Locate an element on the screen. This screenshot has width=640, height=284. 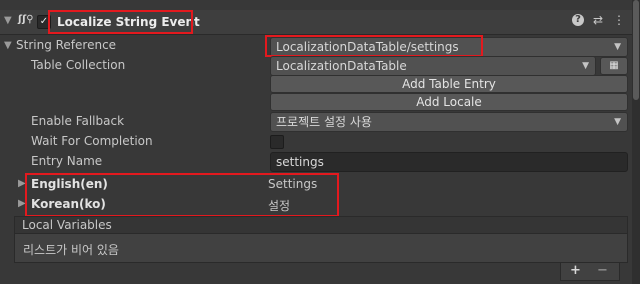
enable-fallback-value: 프로젝트 설정 사용 is located at coordinates (324, 122).